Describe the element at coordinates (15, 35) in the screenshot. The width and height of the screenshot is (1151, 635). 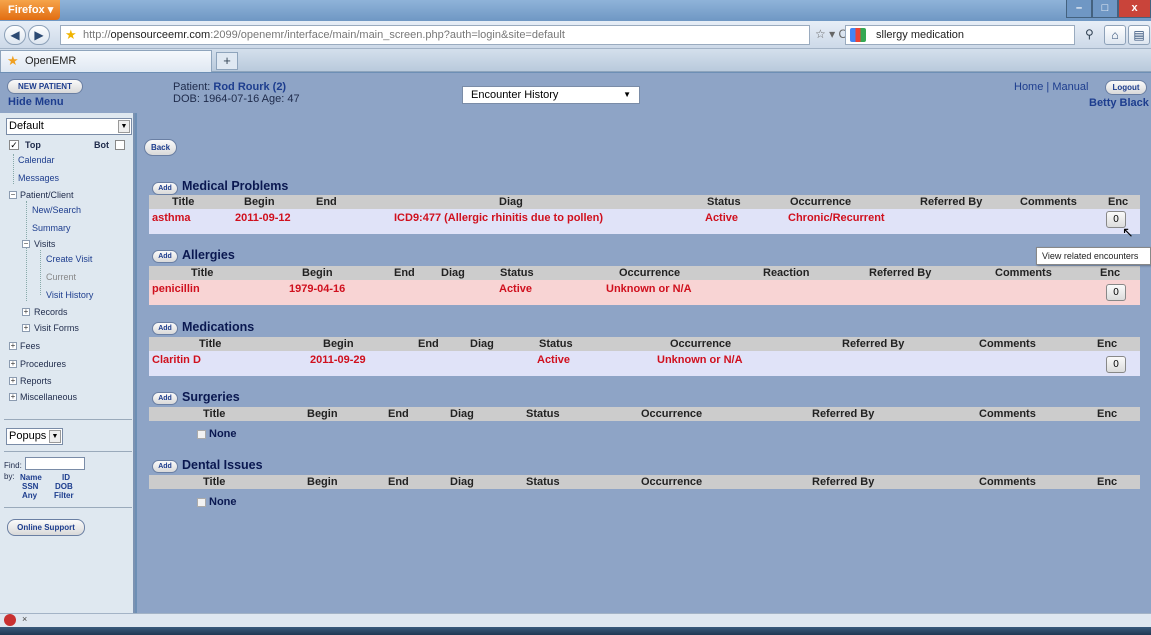
I see `back-arrow-icon: ◀` at that location.